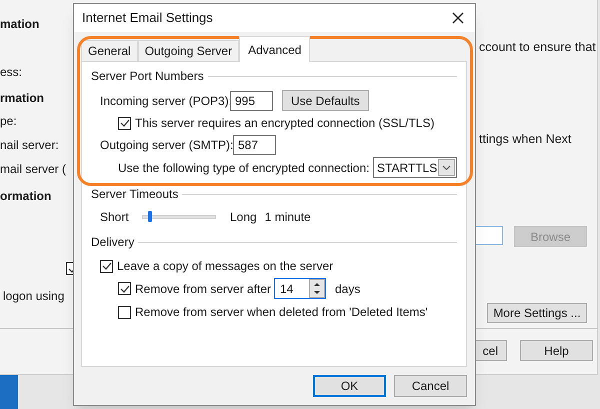 The width and height of the screenshot is (600, 409). I want to click on caret-icon, so click(446, 167).